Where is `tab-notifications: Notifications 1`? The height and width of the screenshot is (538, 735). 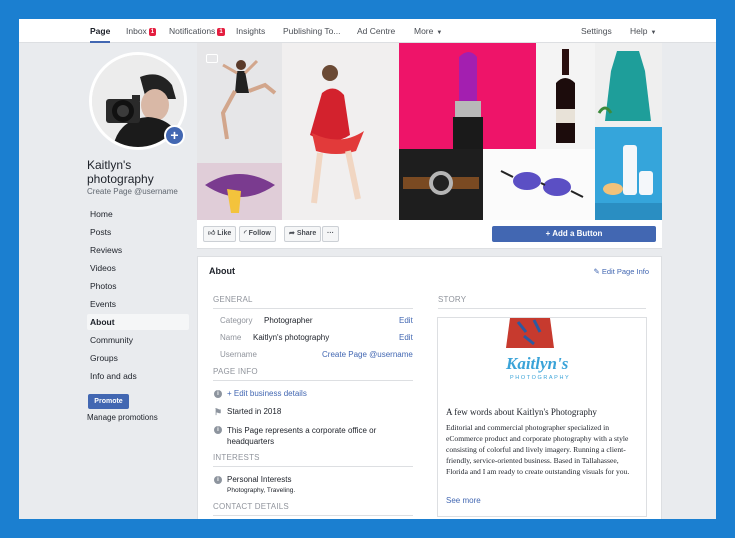 tab-notifications: Notifications 1 is located at coordinates (197, 31).